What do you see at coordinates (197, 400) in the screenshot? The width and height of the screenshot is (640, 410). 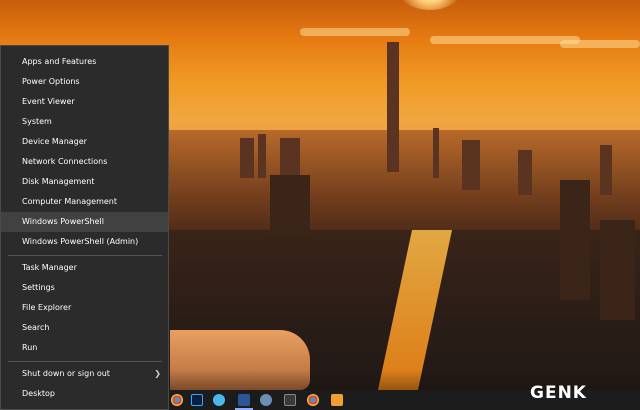 I see `photoshop-icon` at bounding box center [197, 400].